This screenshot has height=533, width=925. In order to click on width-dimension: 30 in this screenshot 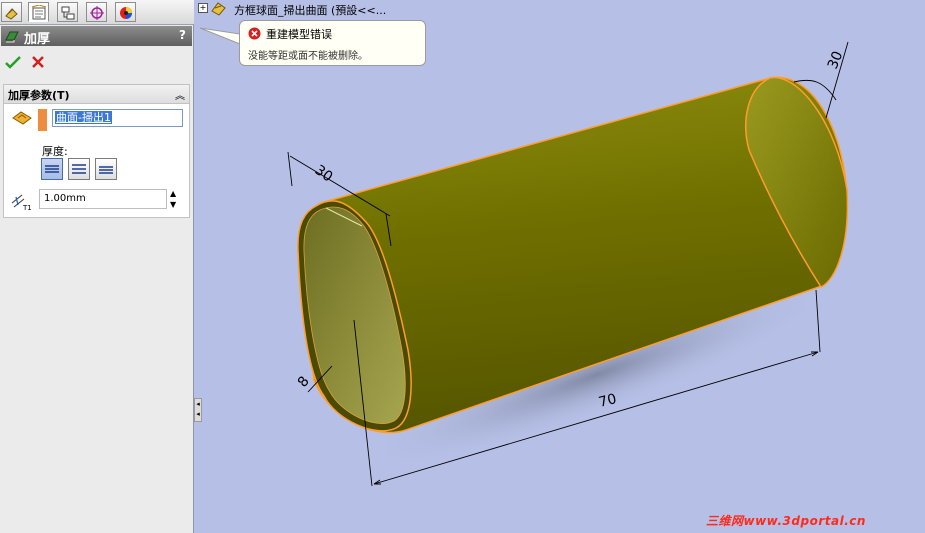, I will do `click(324, 173)`.